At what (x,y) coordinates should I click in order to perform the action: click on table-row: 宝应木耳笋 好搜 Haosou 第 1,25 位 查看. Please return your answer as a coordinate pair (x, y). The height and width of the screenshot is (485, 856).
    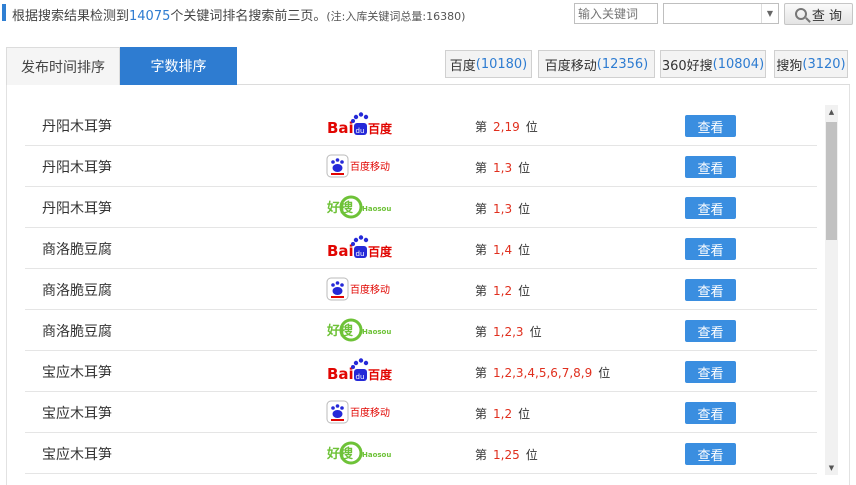
    Looking at the image, I should click on (421, 453).